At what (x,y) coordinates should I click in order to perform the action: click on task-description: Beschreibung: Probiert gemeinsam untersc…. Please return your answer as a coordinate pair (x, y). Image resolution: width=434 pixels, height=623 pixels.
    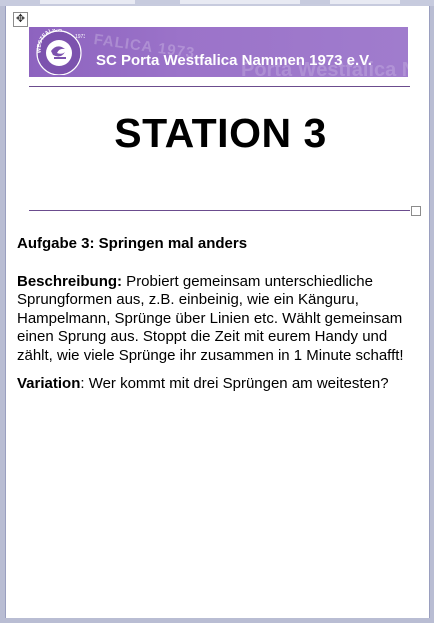
    Looking at the image, I should click on (212, 319).